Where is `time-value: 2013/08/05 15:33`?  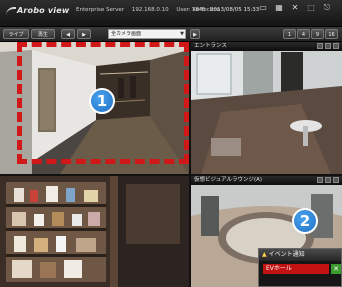 time-value: 2013/08/05 15:33 is located at coordinates (235, 10).